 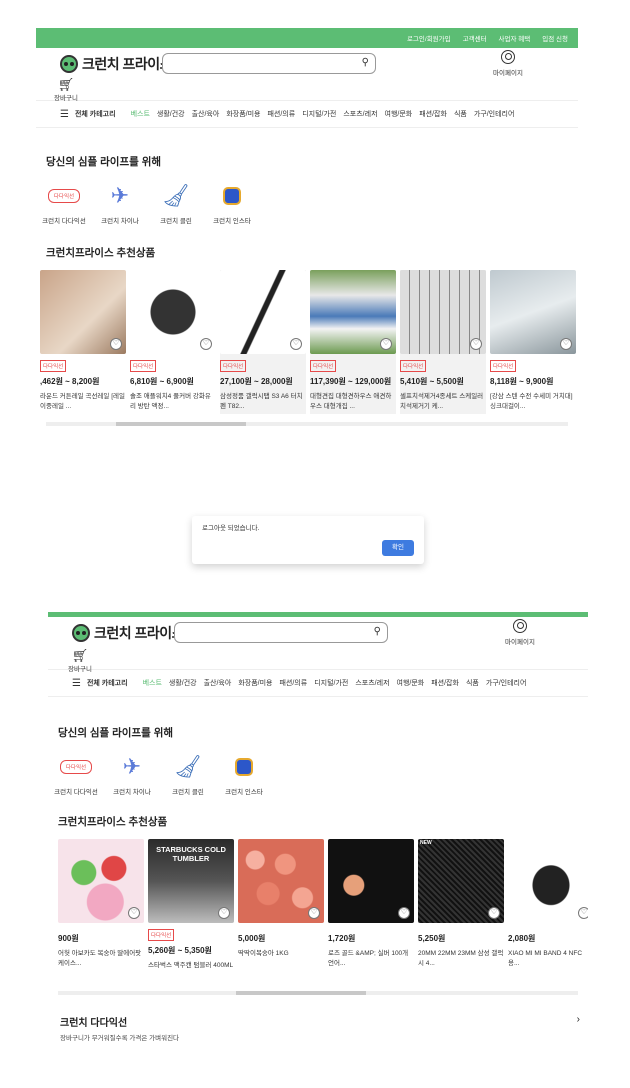 What do you see at coordinates (76, 683) in the screenshot?
I see `menu-icon: ☰` at bounding box center [76, 683].